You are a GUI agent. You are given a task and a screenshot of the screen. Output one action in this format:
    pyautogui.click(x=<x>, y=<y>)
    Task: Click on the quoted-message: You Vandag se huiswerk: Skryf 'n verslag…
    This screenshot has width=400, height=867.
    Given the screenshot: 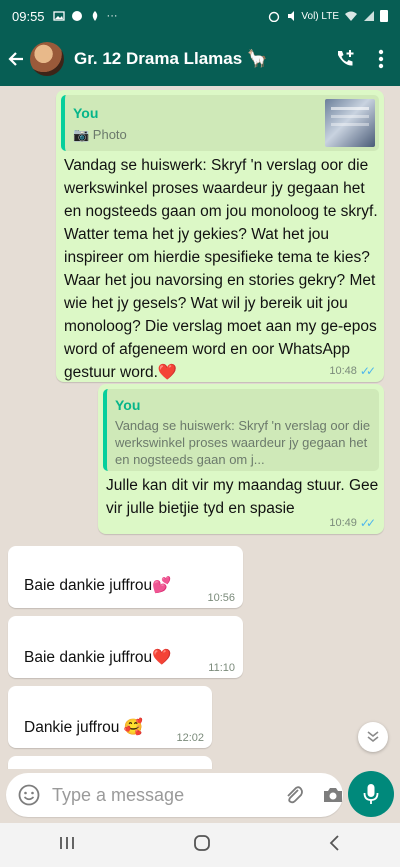 What is the action you would take?
    pyautogui.click(x=241, y=430)
    